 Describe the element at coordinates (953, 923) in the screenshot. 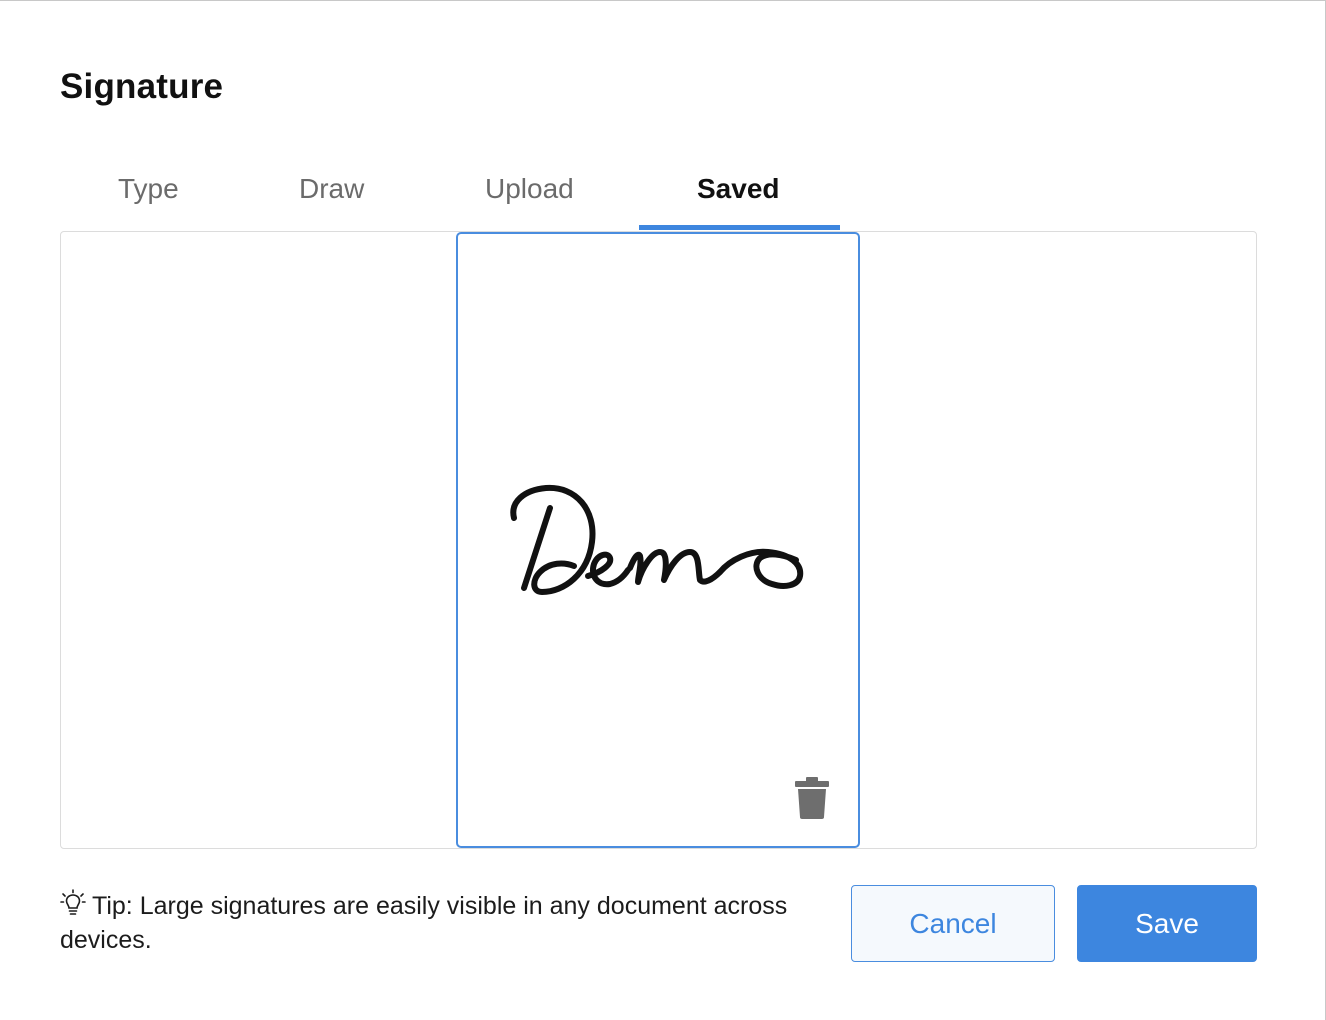

I see `cancel-button: Cancel` at that location.